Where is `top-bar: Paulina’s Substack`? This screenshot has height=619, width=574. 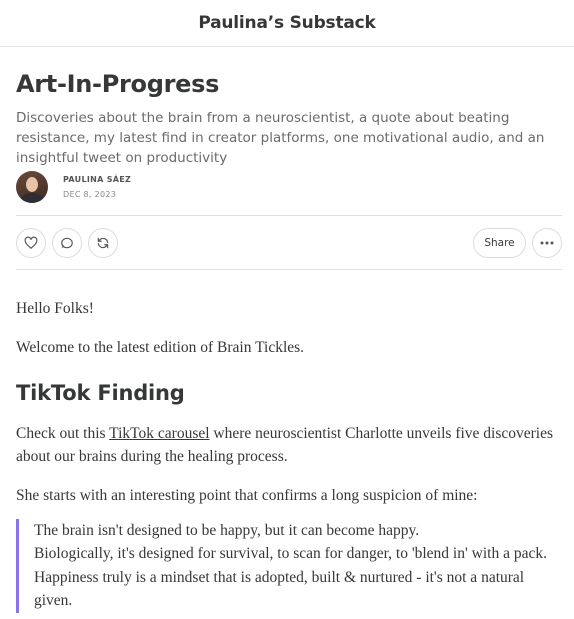
top-bar: Paulina’s Substack is located at coordinates (287, 23).